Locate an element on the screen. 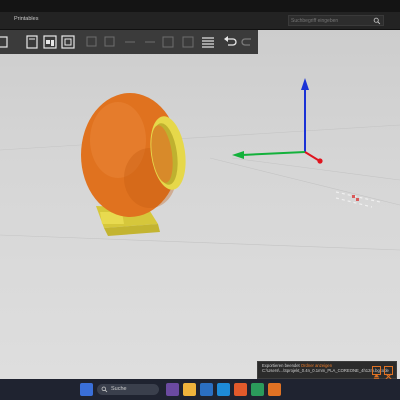 This screenshot has width=400, height=400. instance-button is located at coordinates (168, 42).